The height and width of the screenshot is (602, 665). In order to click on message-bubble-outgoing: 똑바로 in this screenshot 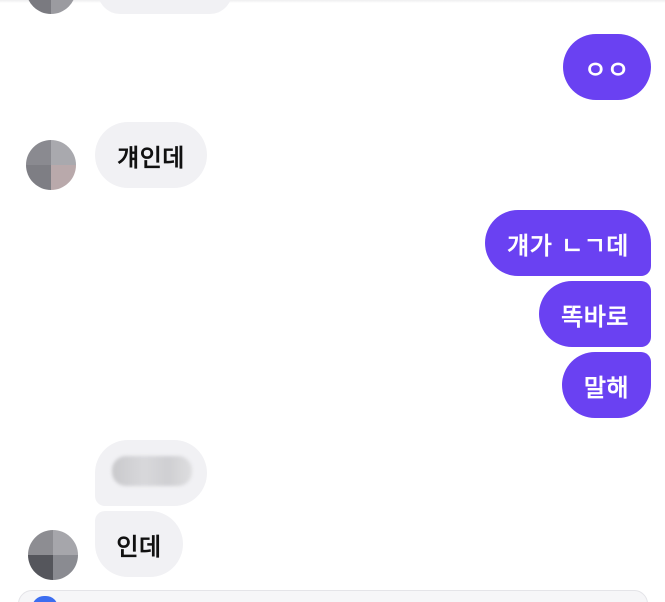, I will do `click(595, 314)`.